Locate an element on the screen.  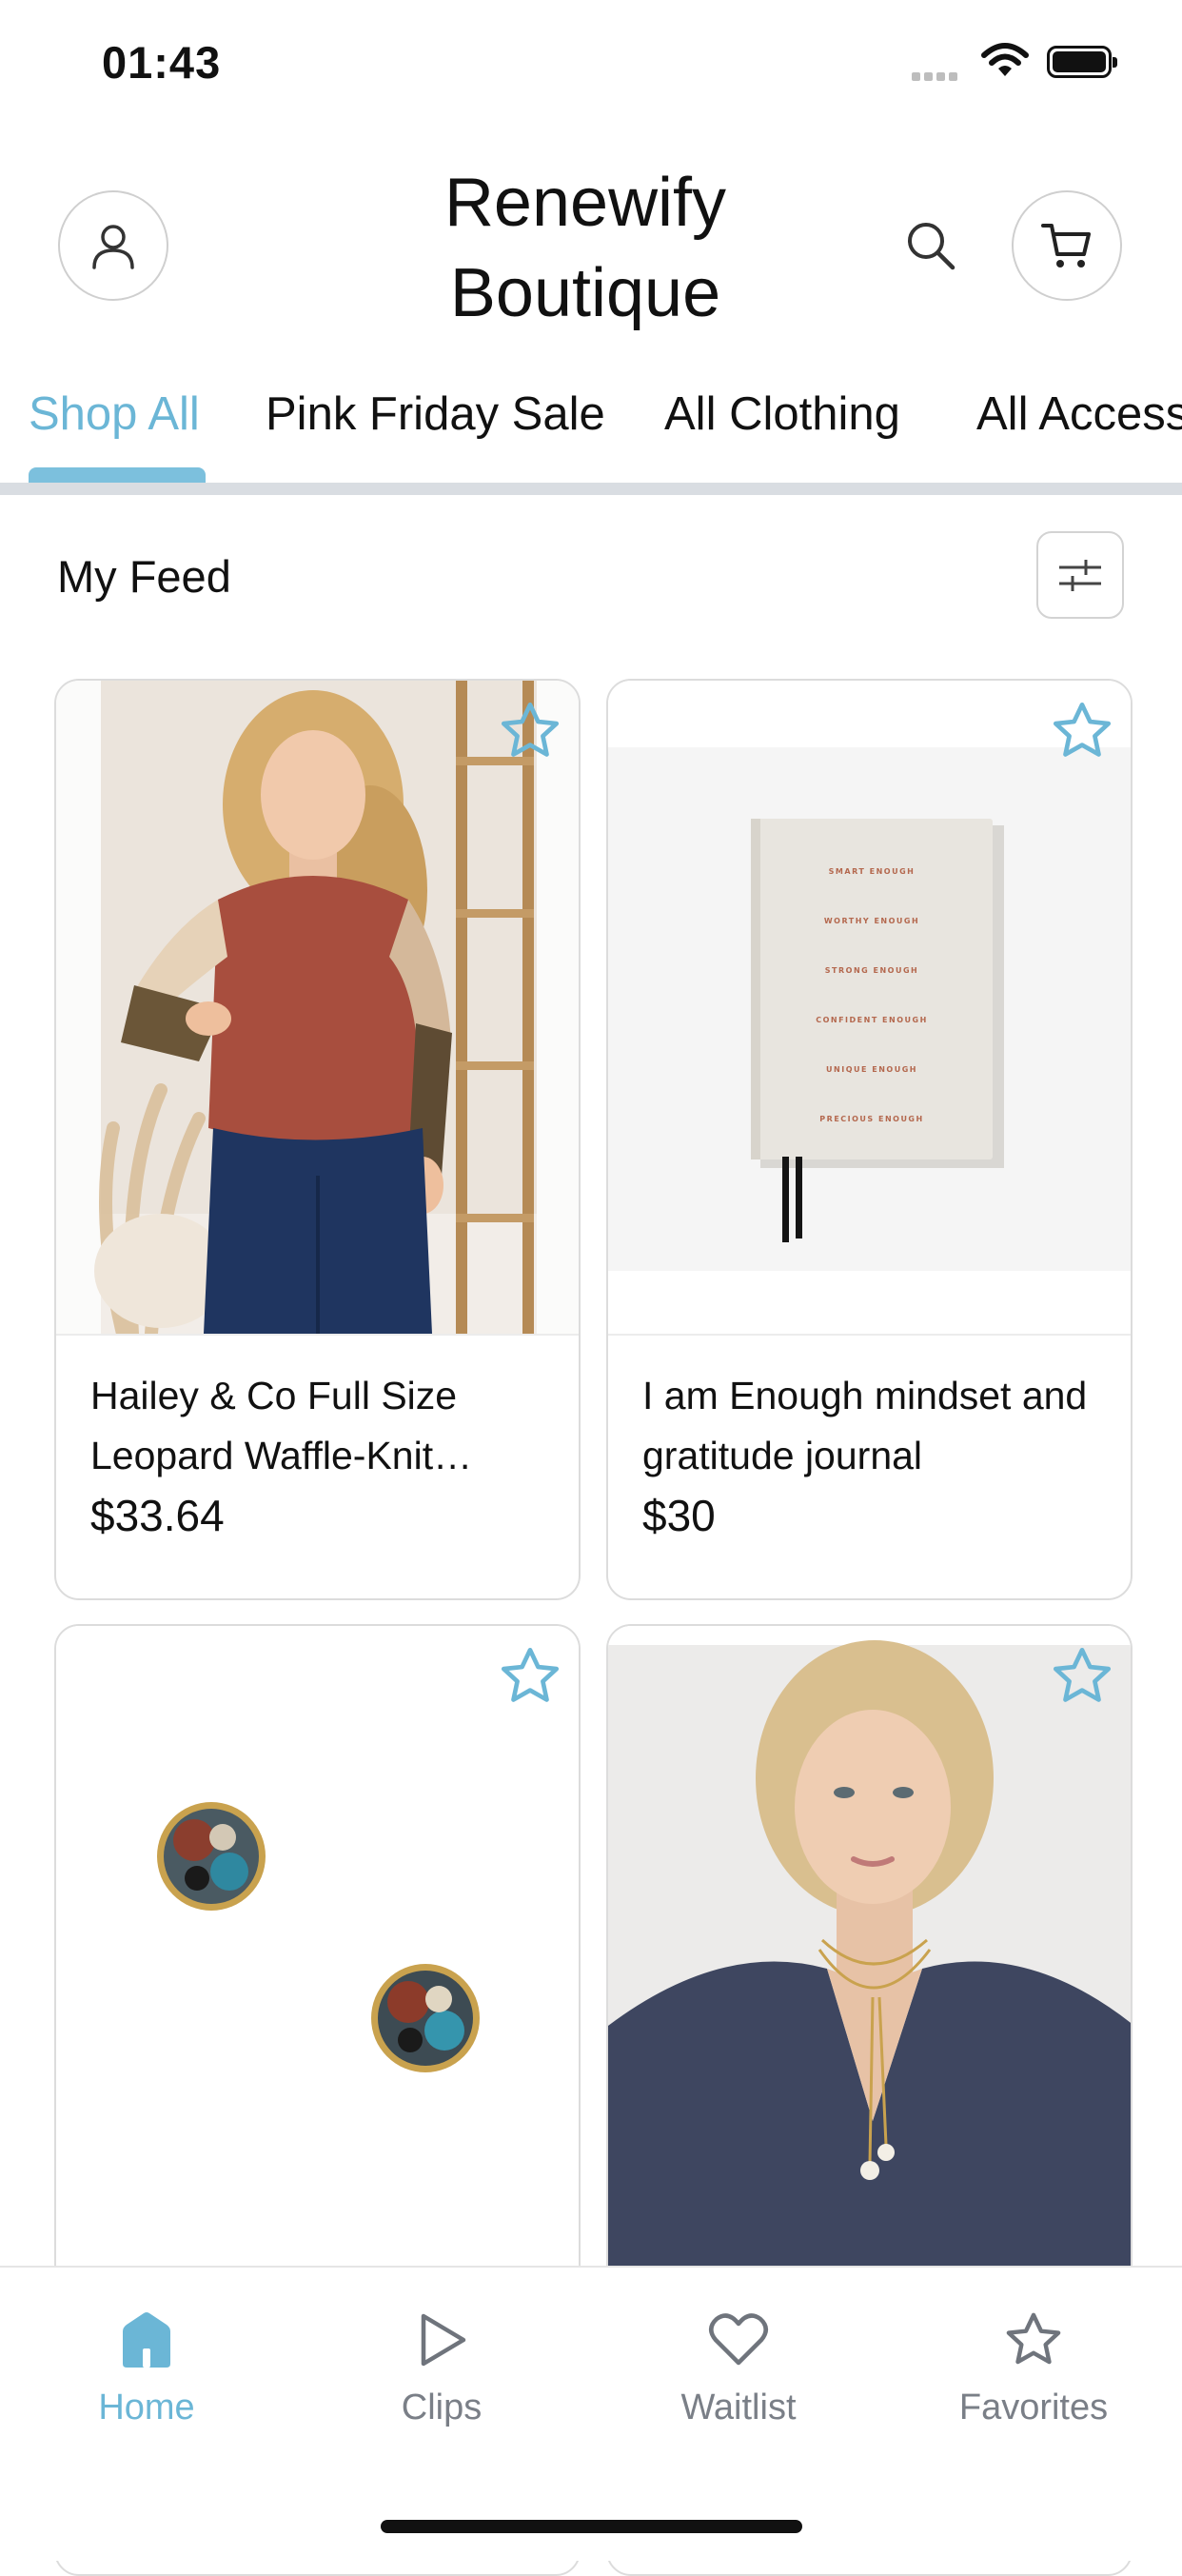
tab-pink-friday-sale: Pink Friday Sale is located at coordinates (435, 414).